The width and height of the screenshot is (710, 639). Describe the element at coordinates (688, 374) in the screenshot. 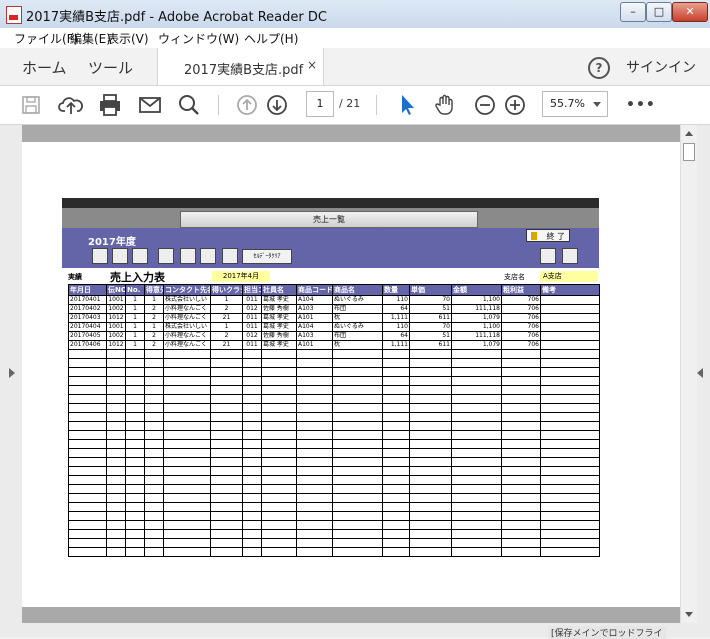

I see `vertical-scrollbar` at that location.